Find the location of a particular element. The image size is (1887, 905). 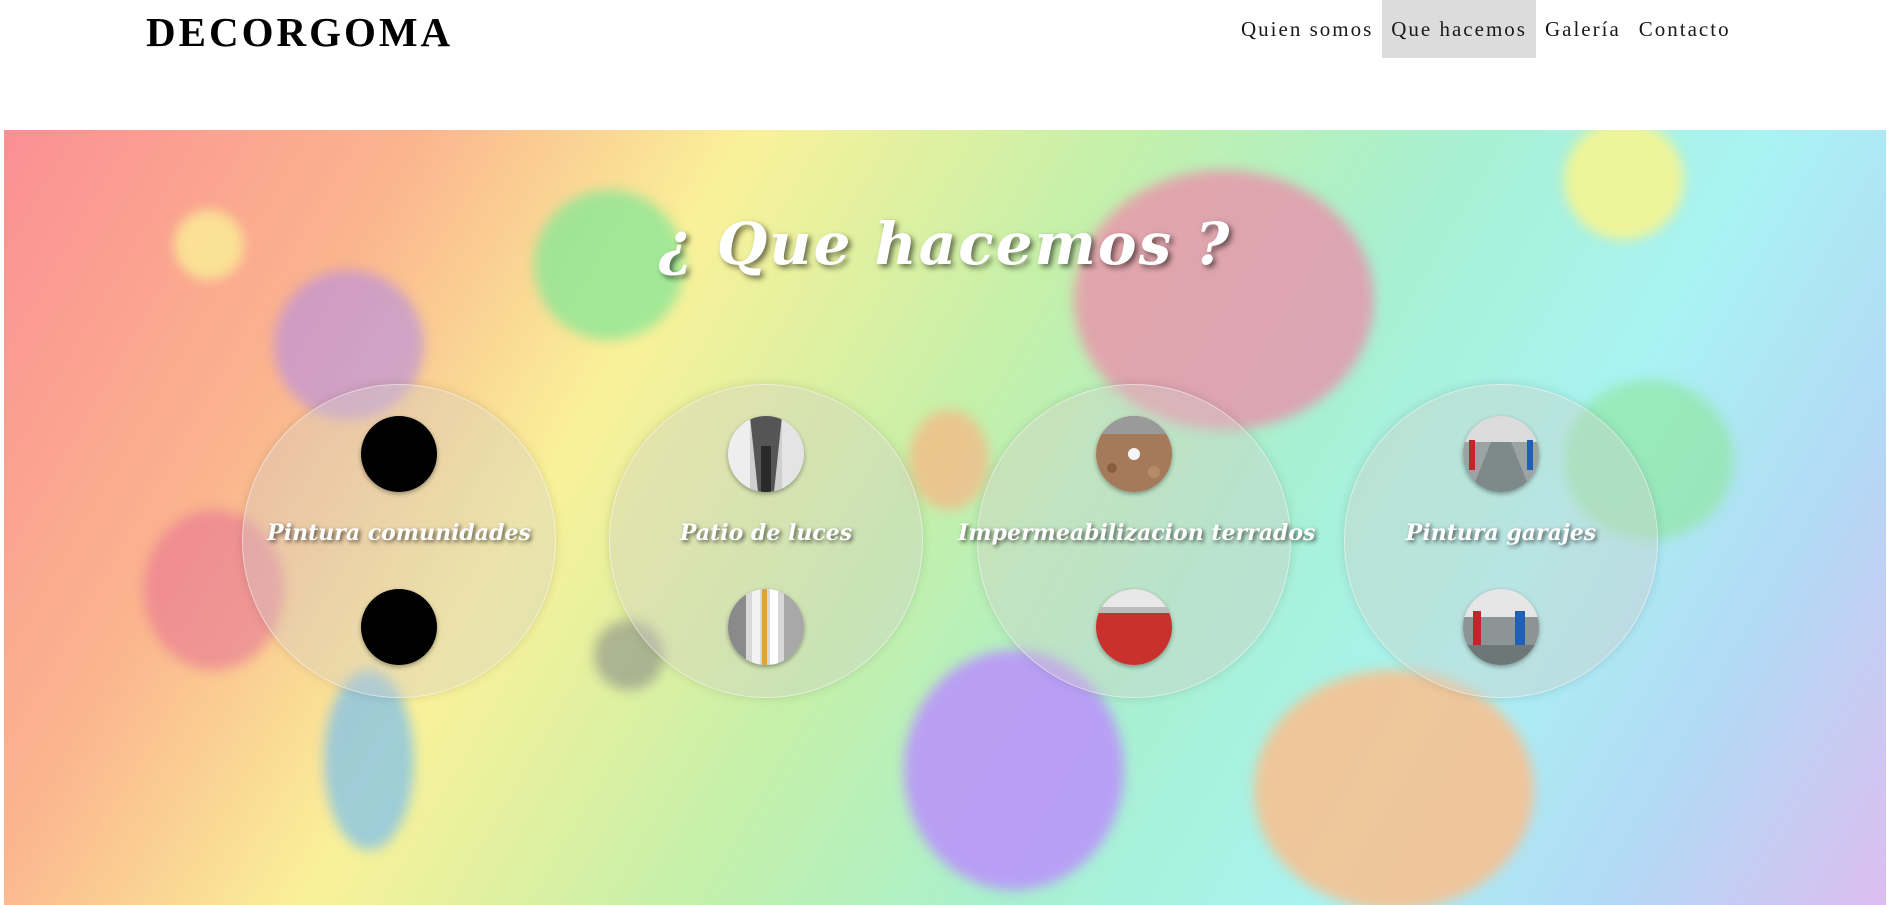

service-card-impermeabilizacion: Impermeabilizacion terrados is located at coordinates (1136, 541).